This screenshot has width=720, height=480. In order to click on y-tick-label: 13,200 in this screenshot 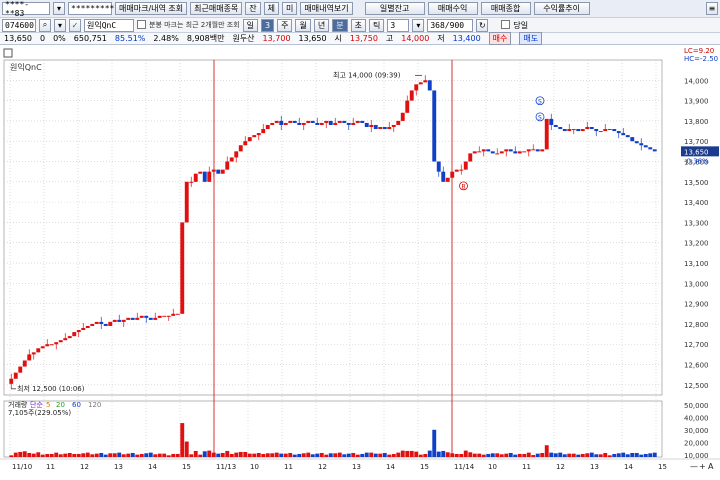, I will do `click(696, 244)`.